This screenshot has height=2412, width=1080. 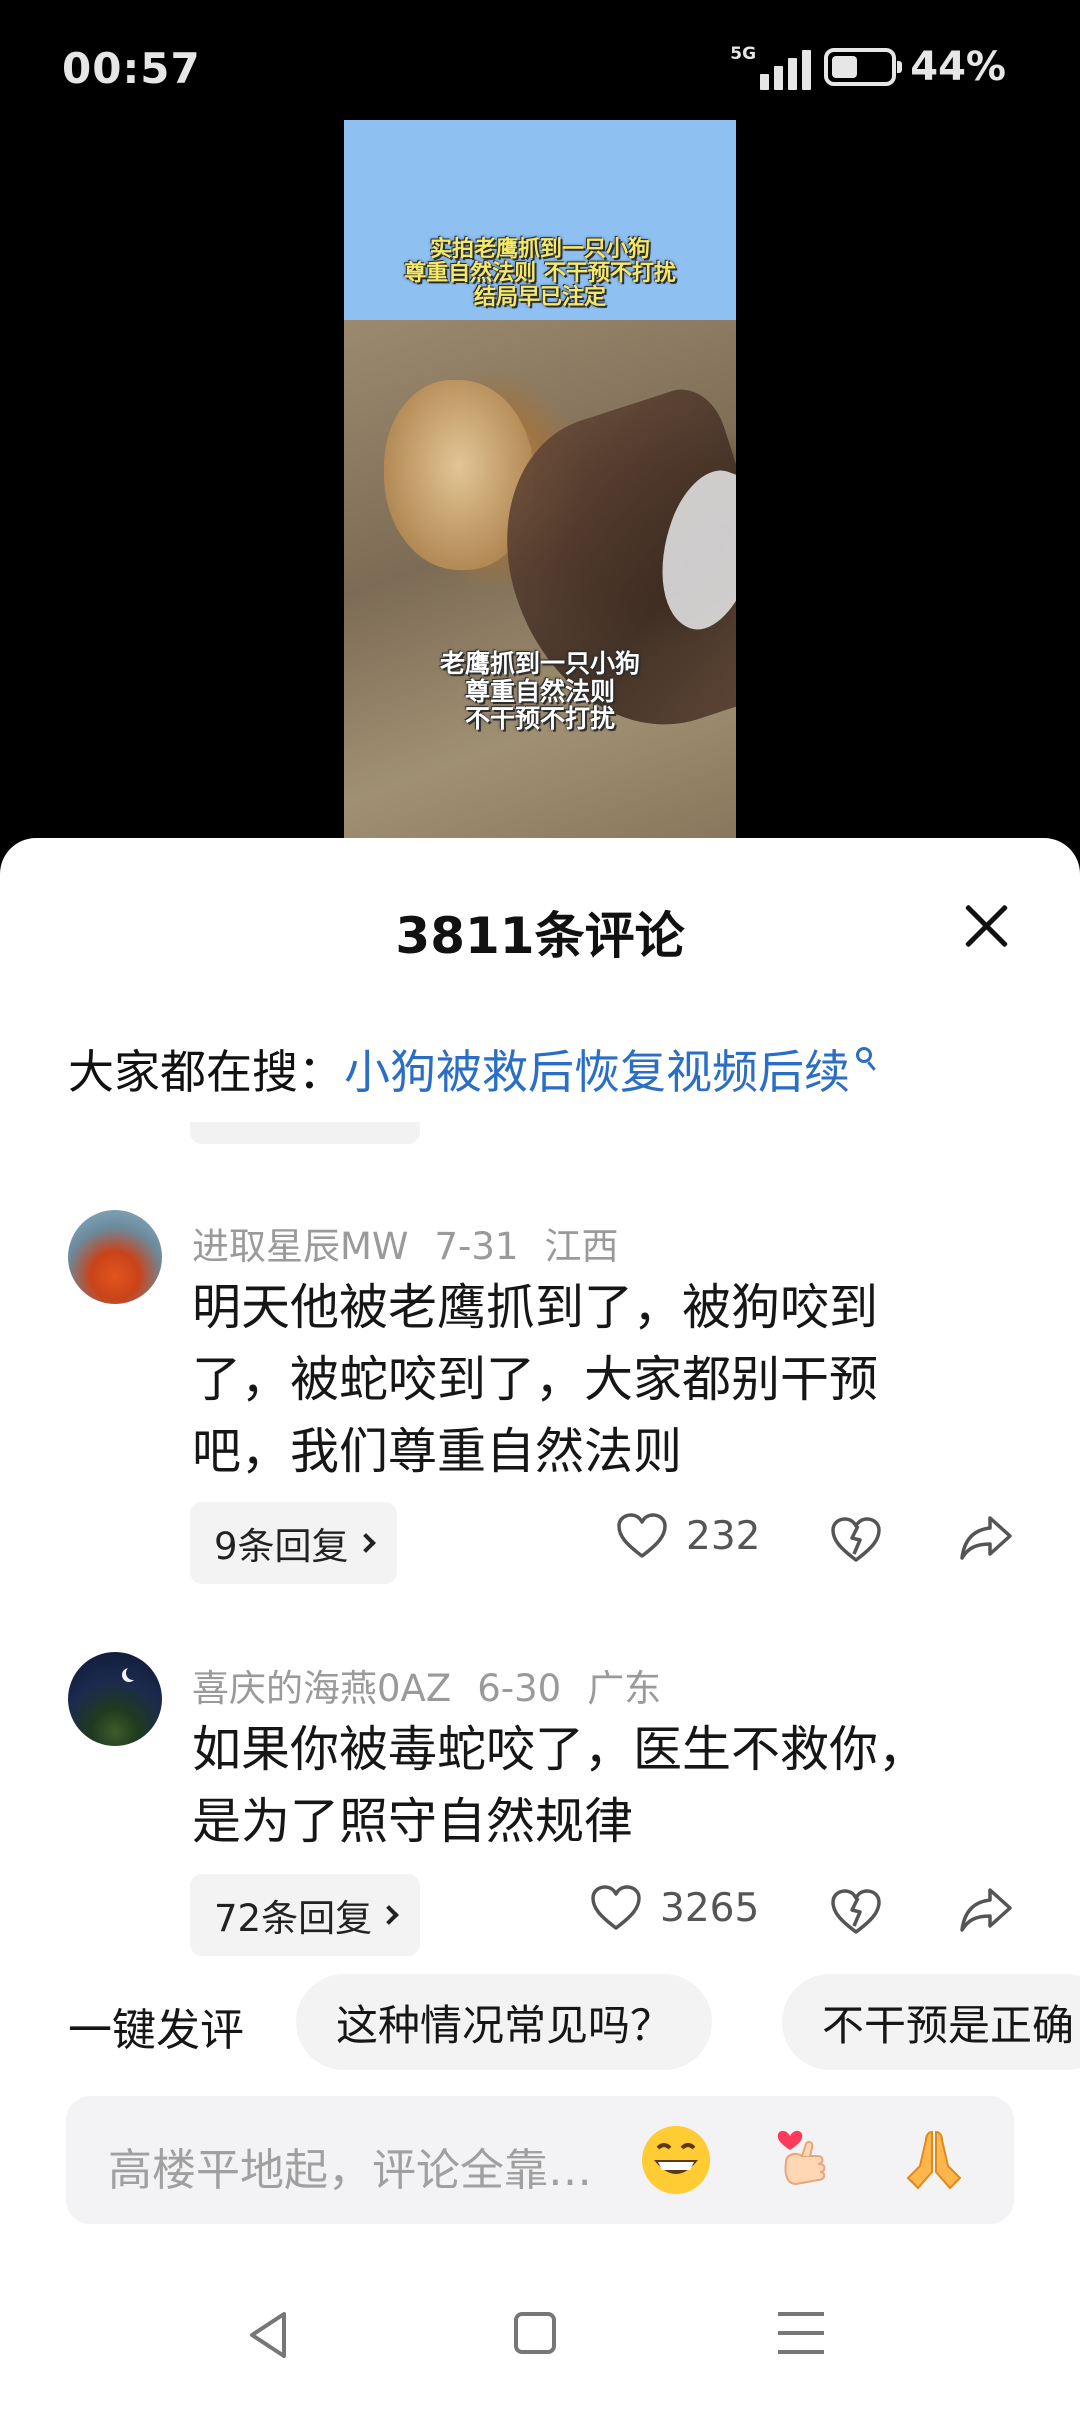 I want to click on quick-comment-label: 一键发评, so click(x=156, y=2030).